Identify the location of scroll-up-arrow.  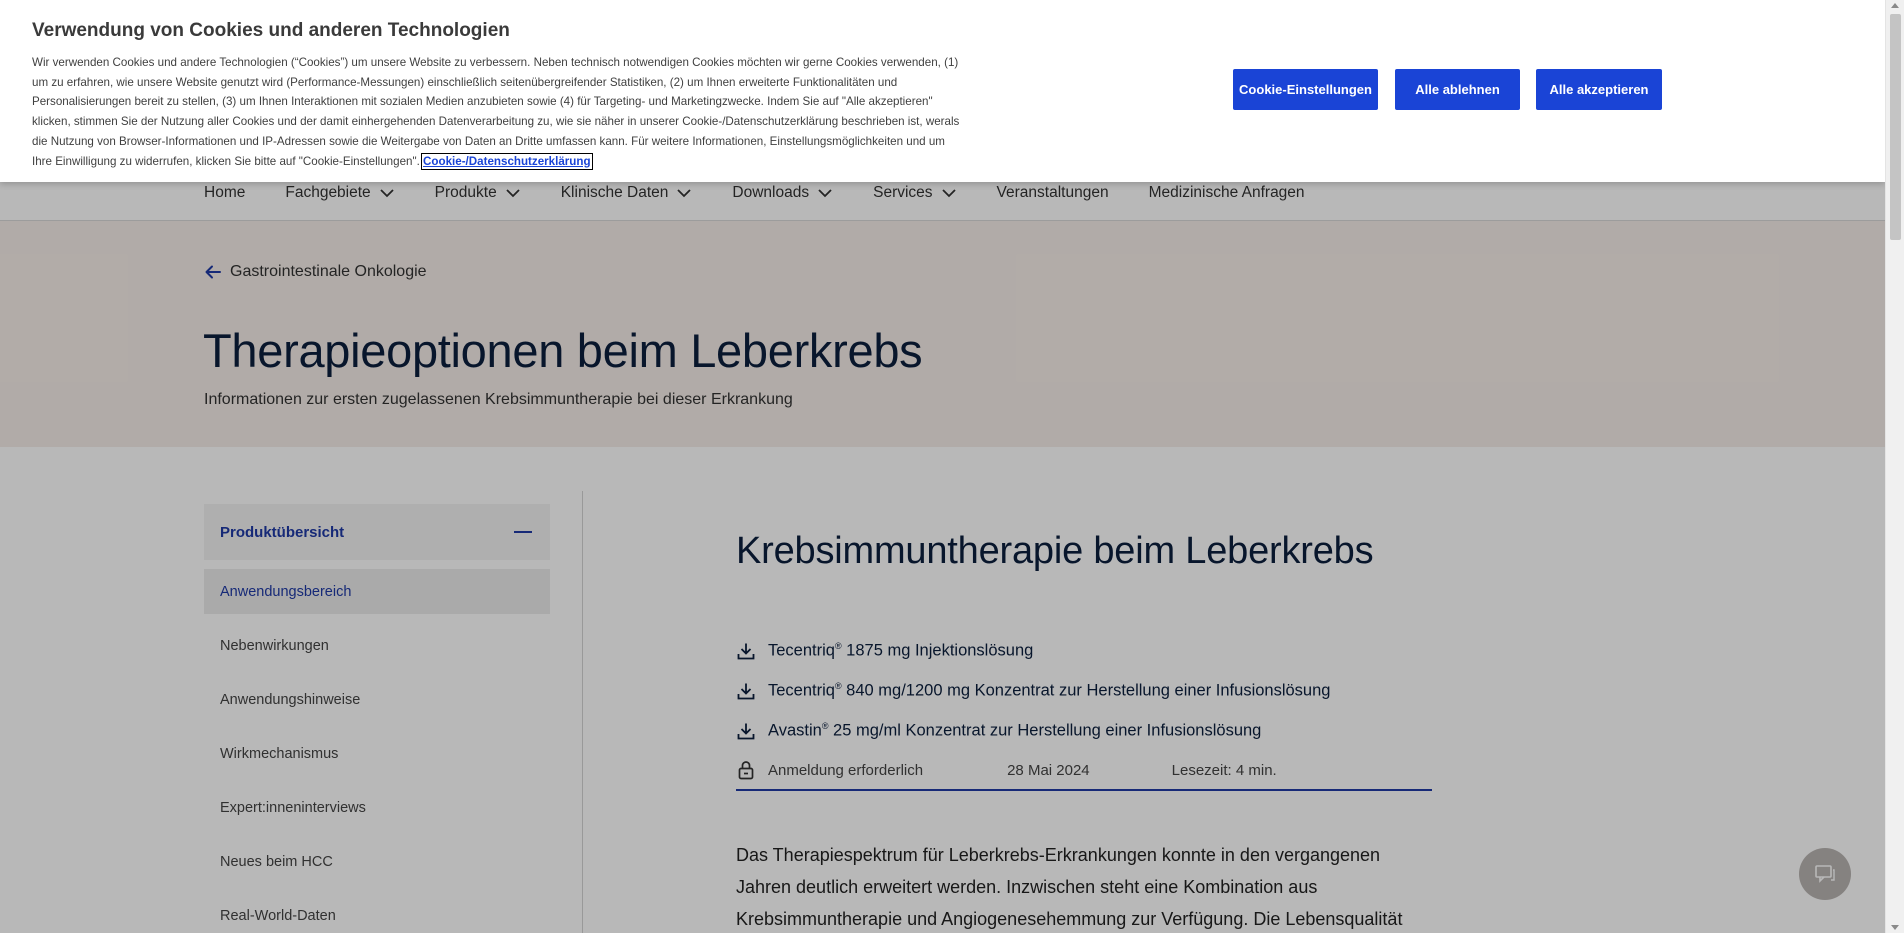
(1895, 5).